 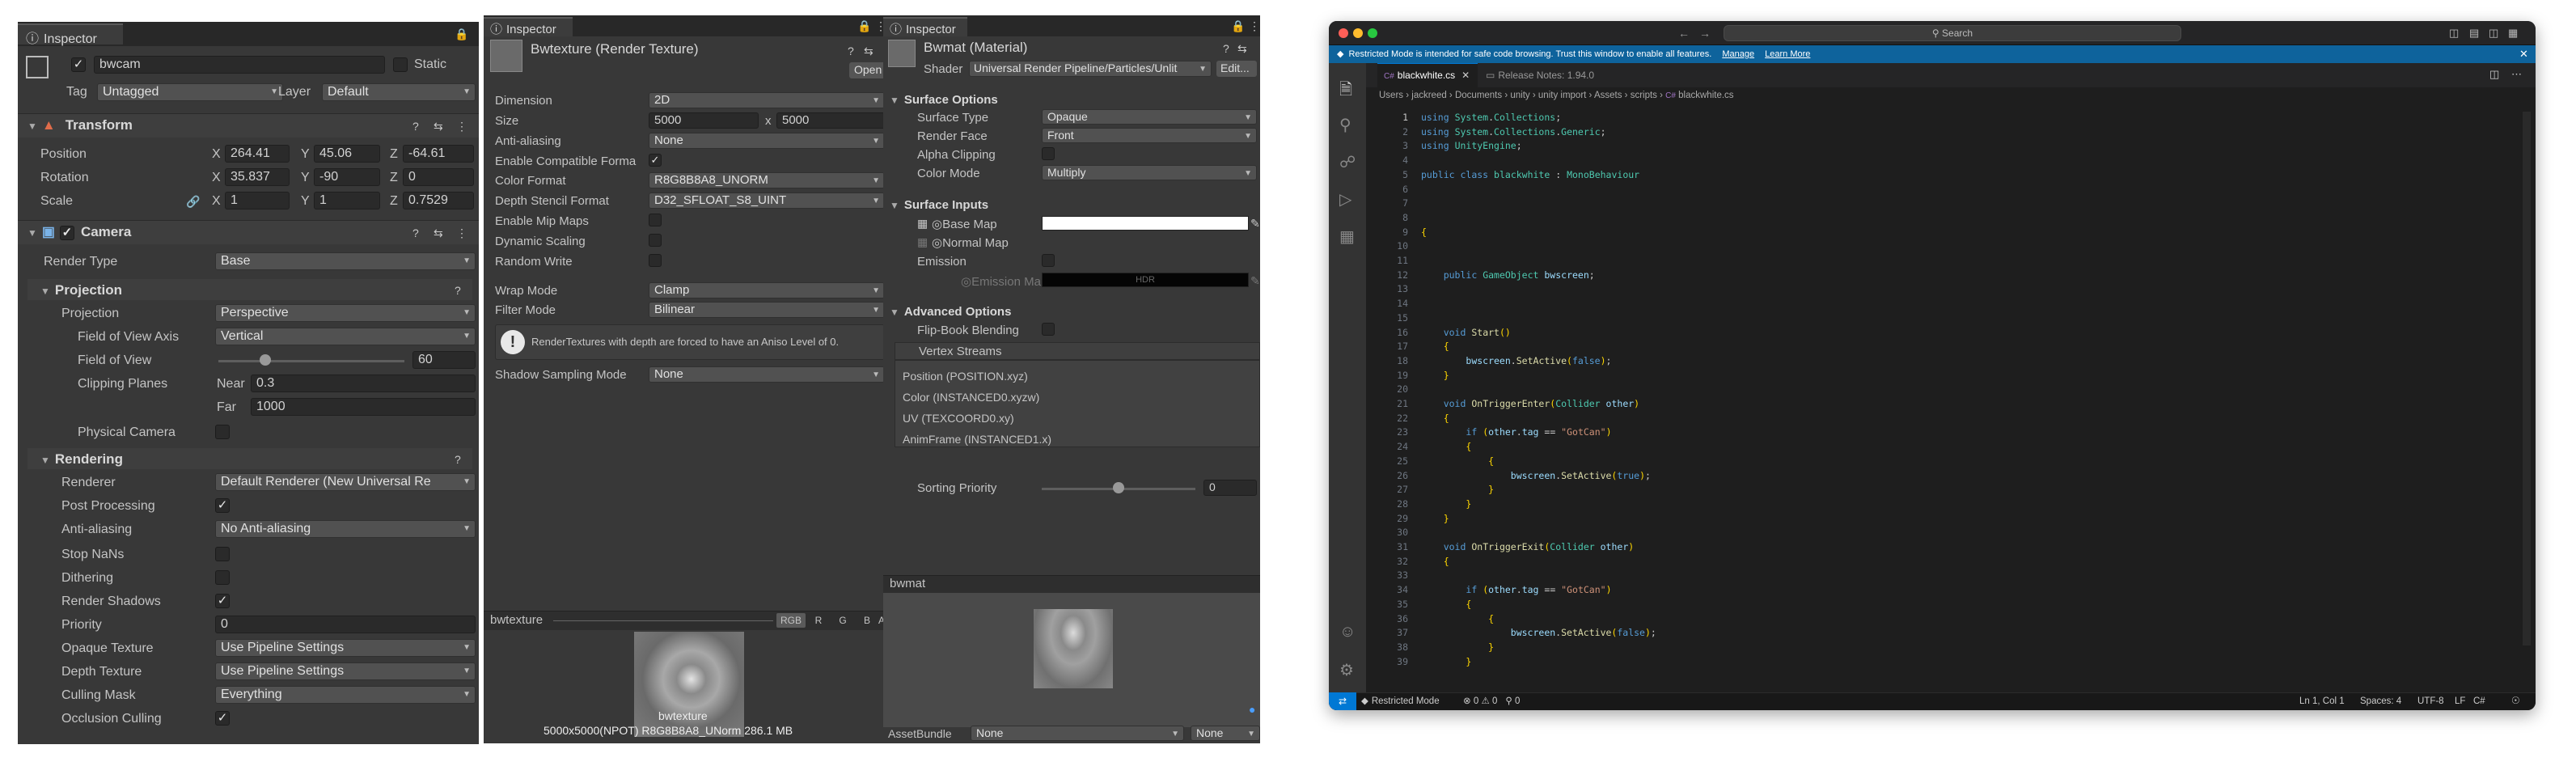 I want to click on dimension-dropdown: 2D, so click(x=767, y=100).